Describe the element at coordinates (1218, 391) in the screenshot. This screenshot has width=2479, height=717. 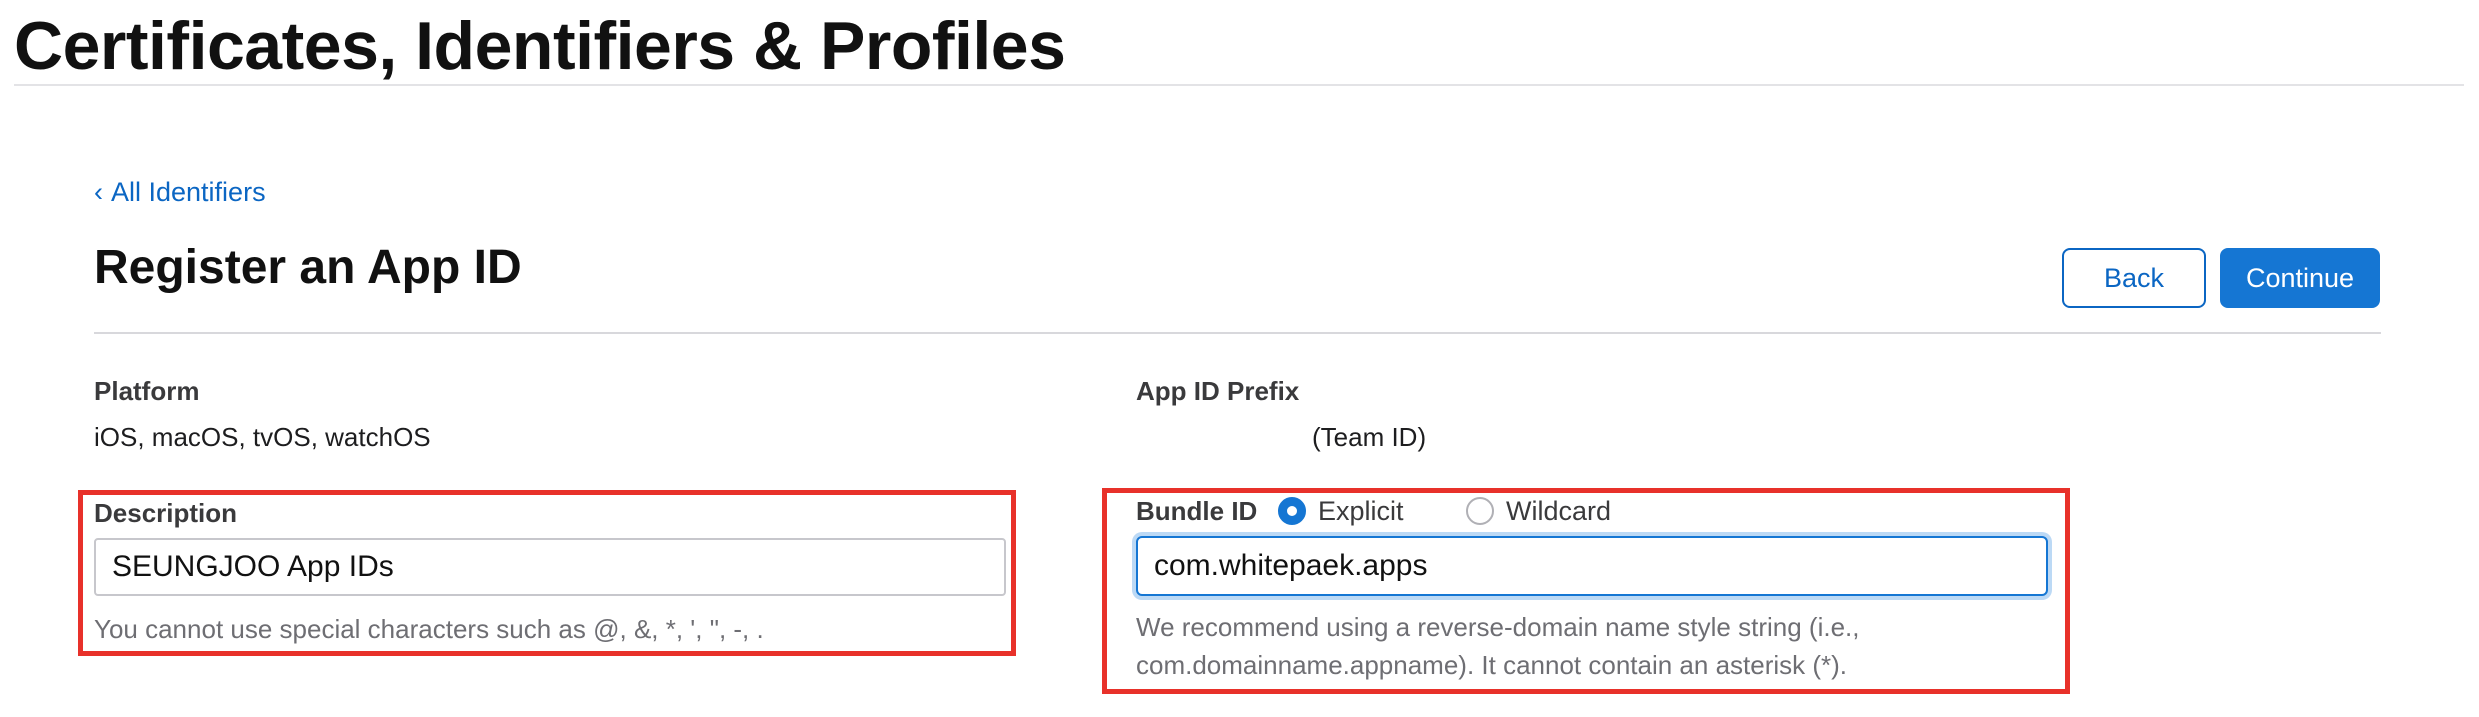
I see `app-id-prefix-label: App ID Prefix` at that location.